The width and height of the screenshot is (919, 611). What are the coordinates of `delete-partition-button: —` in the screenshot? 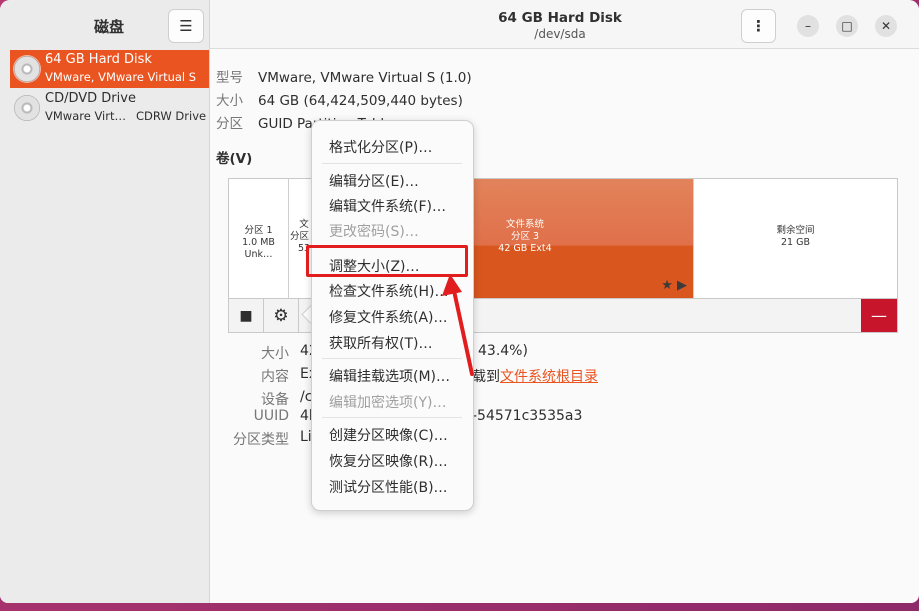 It's located at (879, 315).